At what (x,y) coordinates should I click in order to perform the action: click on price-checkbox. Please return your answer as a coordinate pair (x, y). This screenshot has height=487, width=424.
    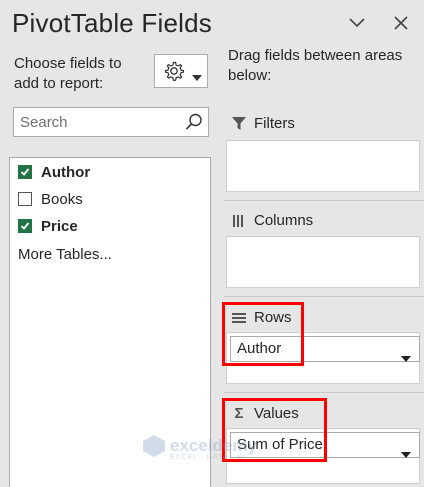
    Looking at the image, I should click on (25, 226).